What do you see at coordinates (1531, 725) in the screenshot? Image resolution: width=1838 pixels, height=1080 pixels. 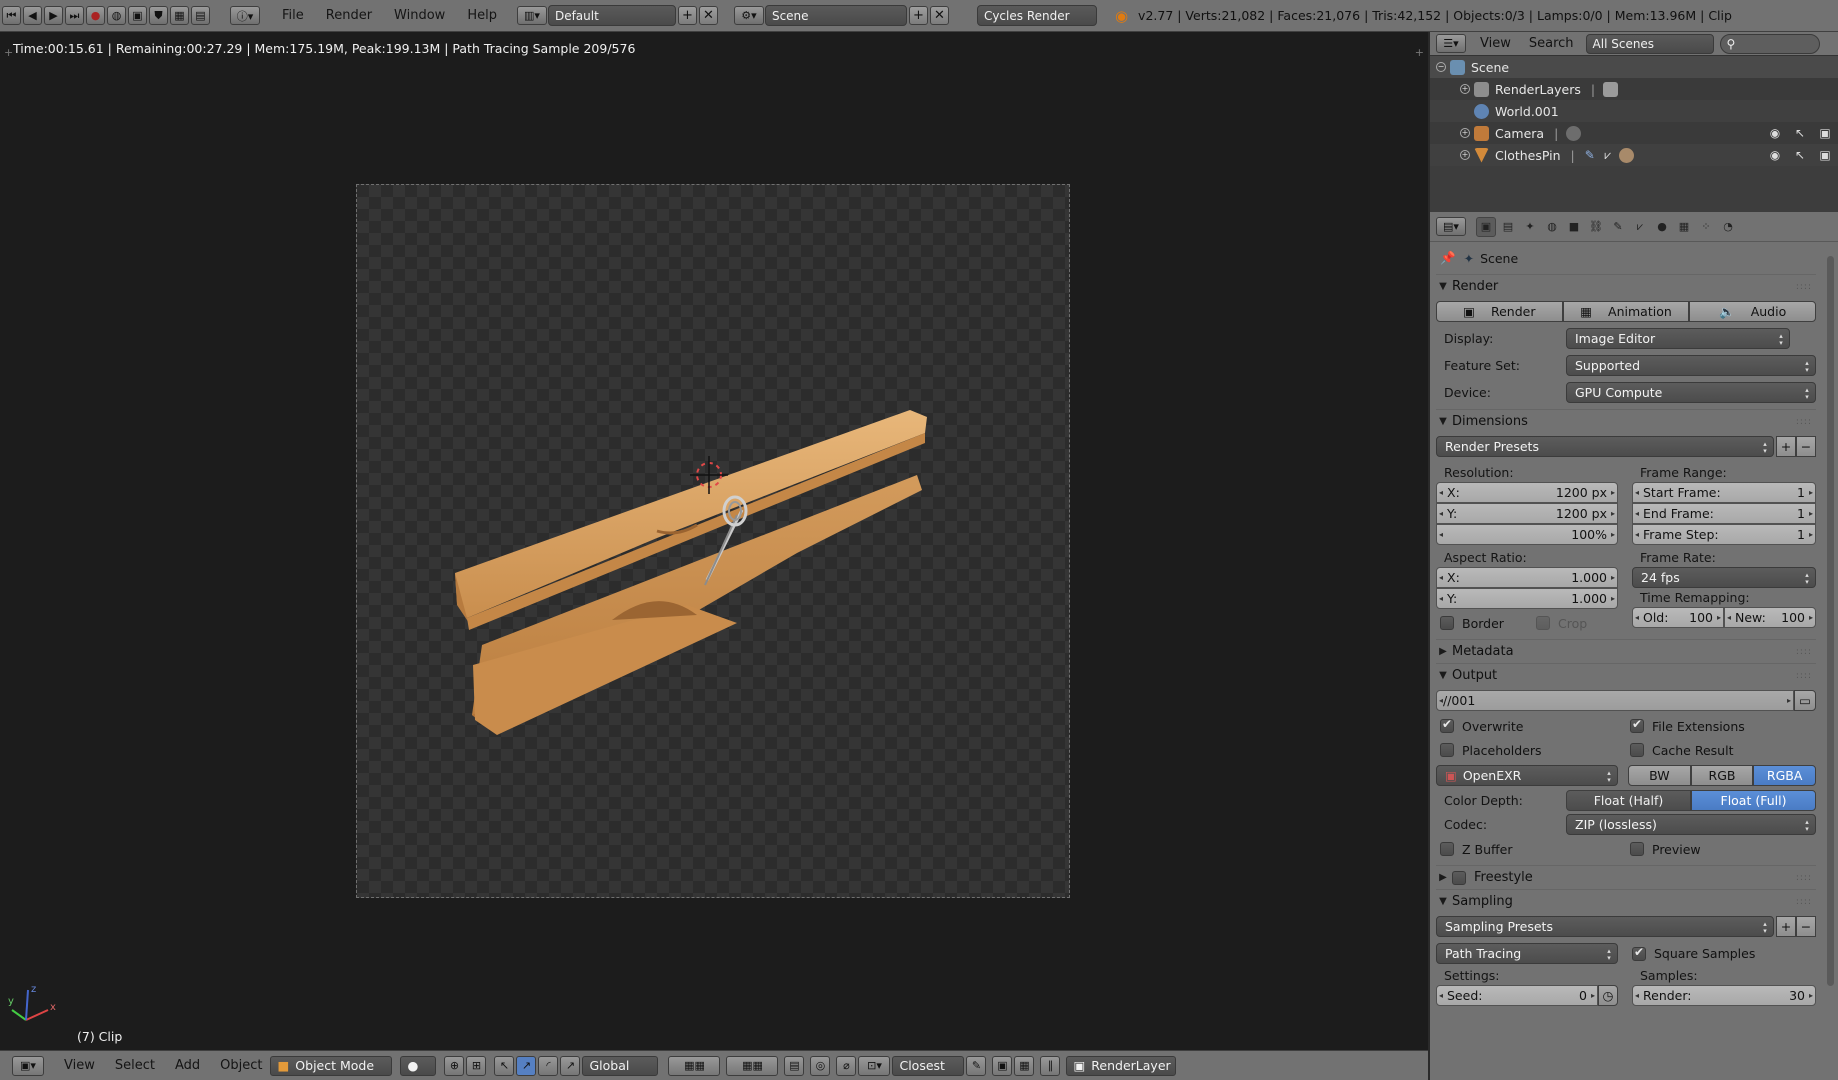 I see `overwrite-checkbox: Overwrite` at bounding box center [1531, 725].